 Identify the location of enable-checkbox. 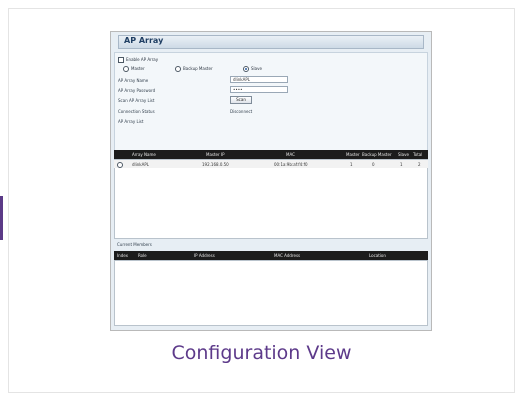
(121, 60).